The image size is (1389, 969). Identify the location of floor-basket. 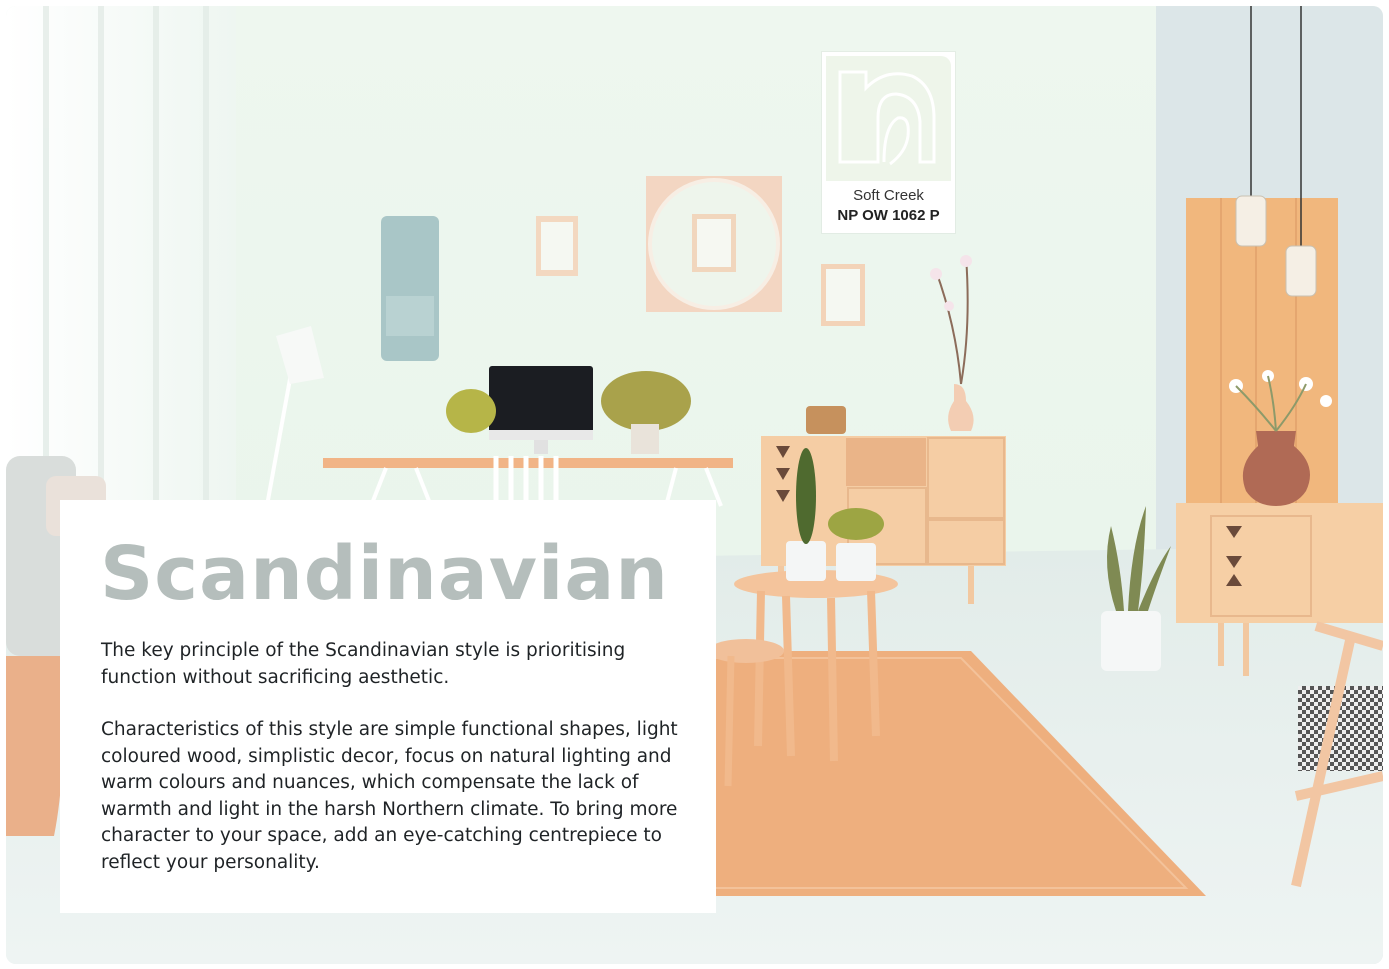
(35, 746).